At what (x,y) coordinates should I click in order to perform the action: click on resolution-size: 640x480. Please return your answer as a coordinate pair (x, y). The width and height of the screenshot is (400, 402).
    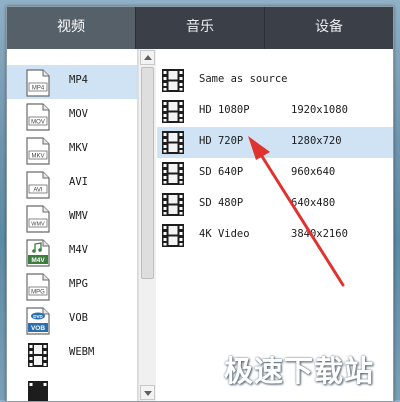
    Looking at the image, I should click on (313, 203).